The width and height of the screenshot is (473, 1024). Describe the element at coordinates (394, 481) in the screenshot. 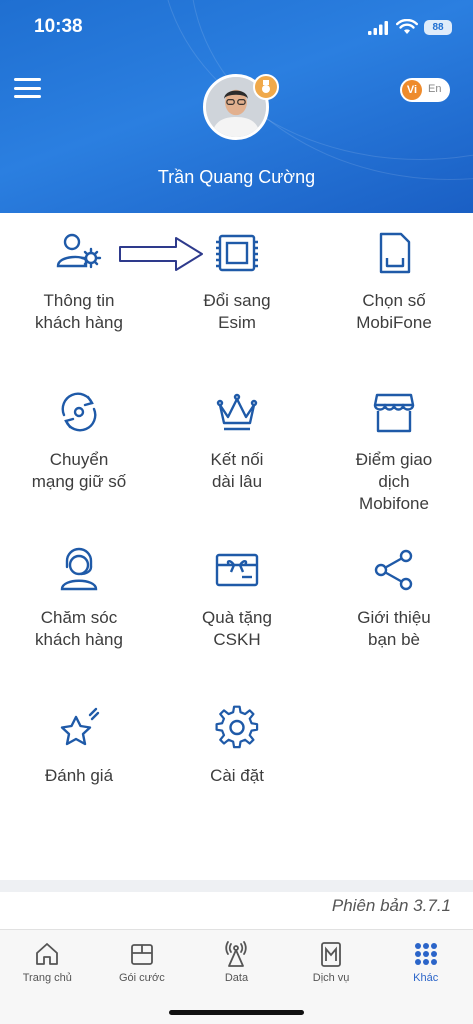

I see `menu-item-label: Điểm giao dịch Mobifone` at that location.